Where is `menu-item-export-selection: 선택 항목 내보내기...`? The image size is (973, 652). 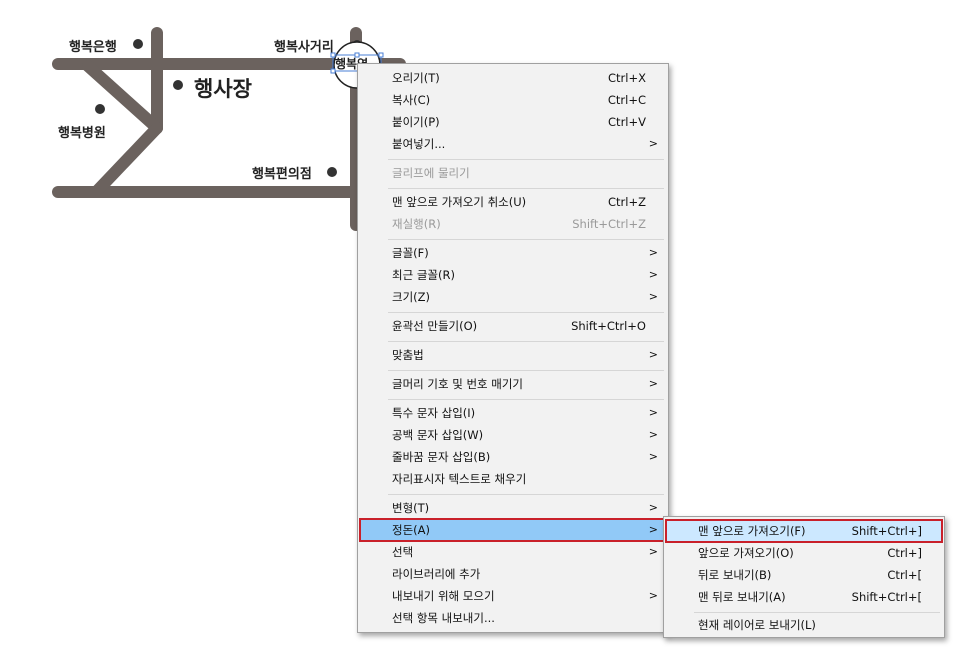 menu-item-export-selection: 선택 항목 내보내기... is located at coordinates (513, 618).